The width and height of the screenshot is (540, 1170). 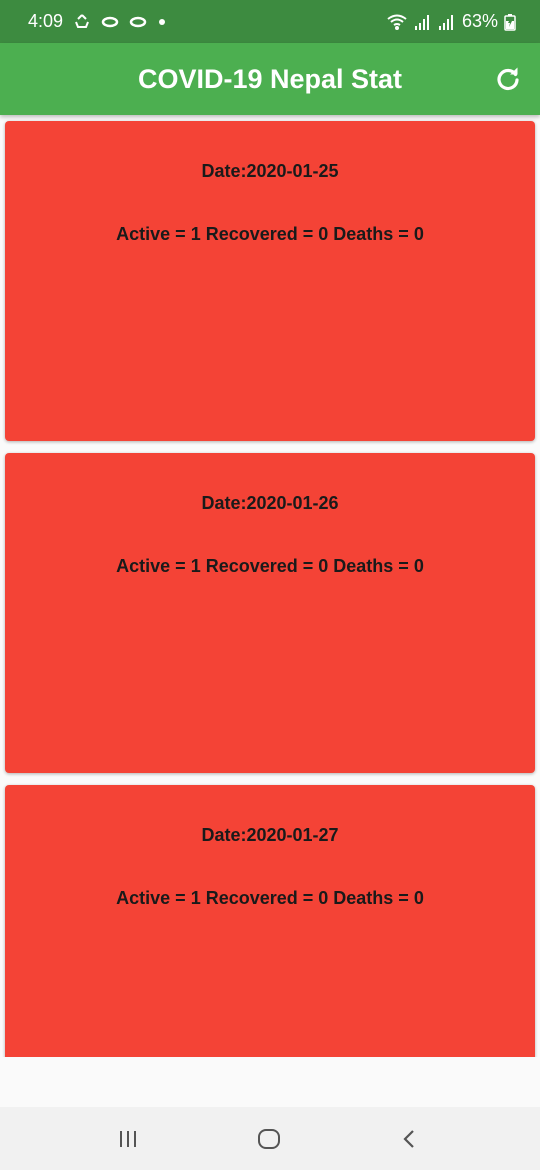 I want to click on app-bar: COVID-19 Nepal Stat, so click(x=270, y=79).